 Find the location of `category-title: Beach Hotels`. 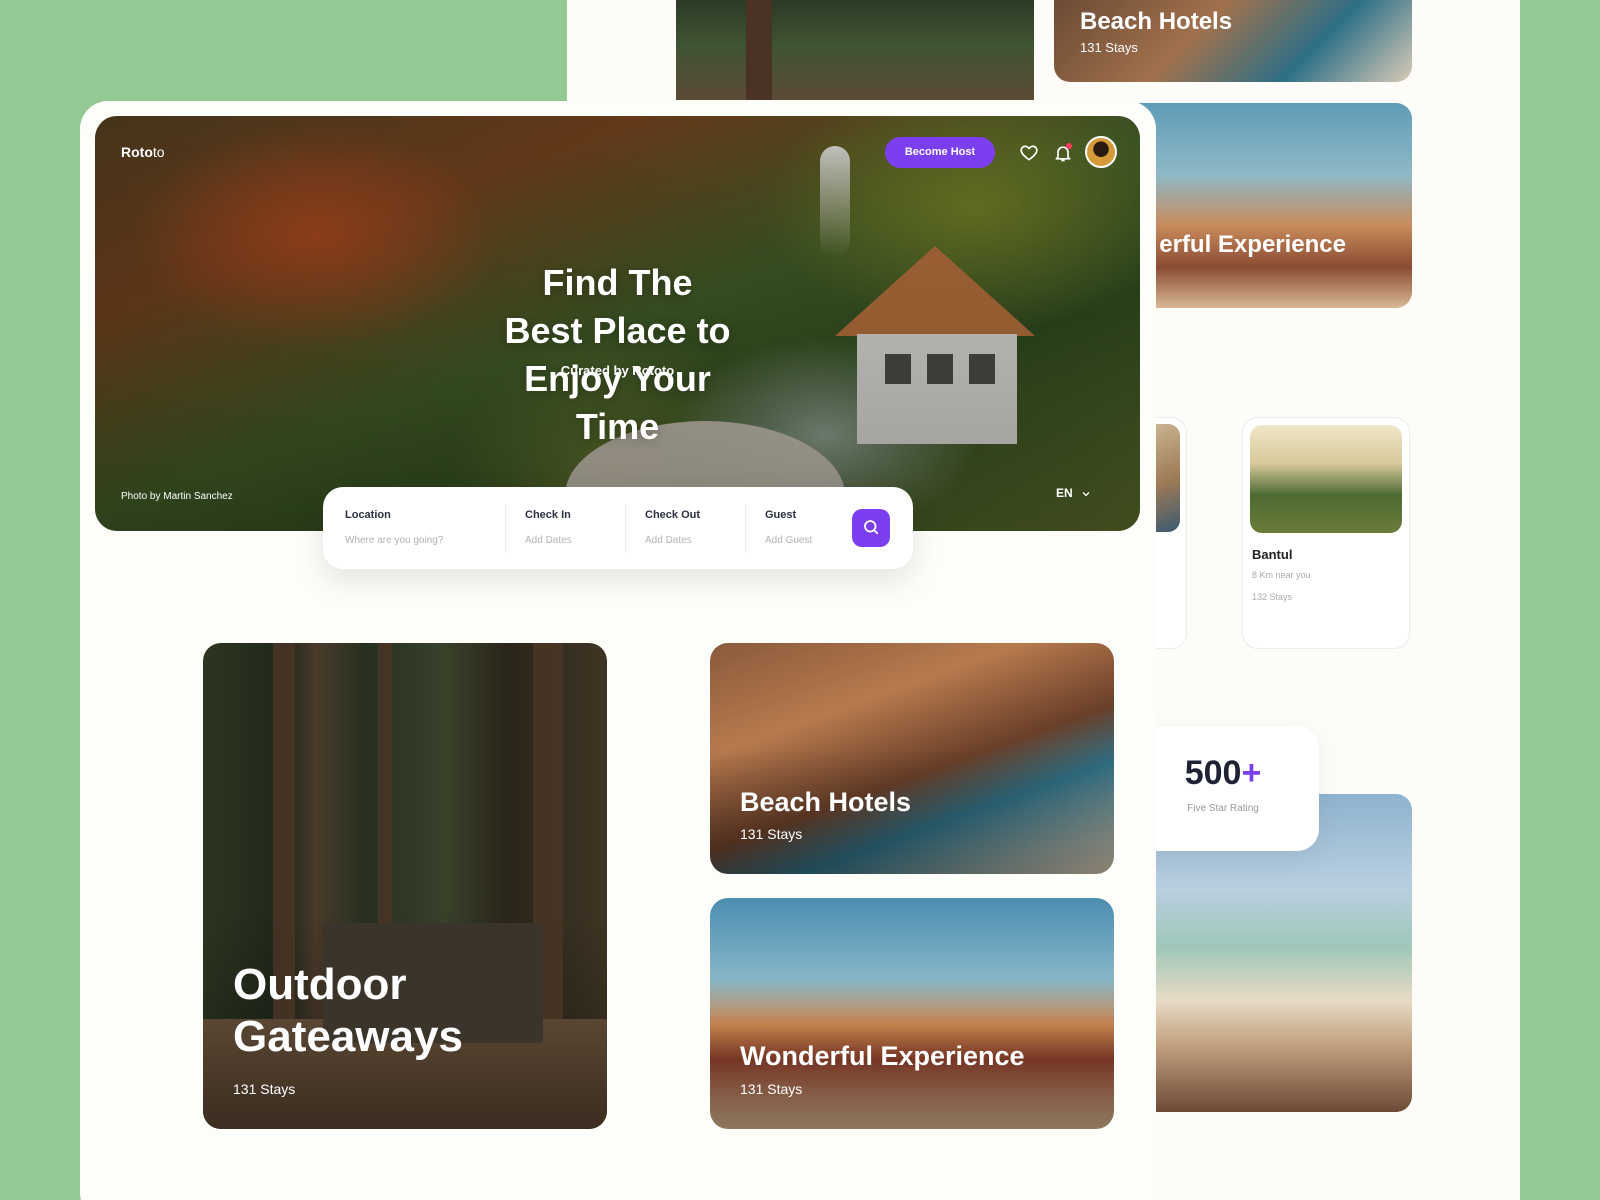

category-title: Beach Hotels is located at coordinates (826, 802).